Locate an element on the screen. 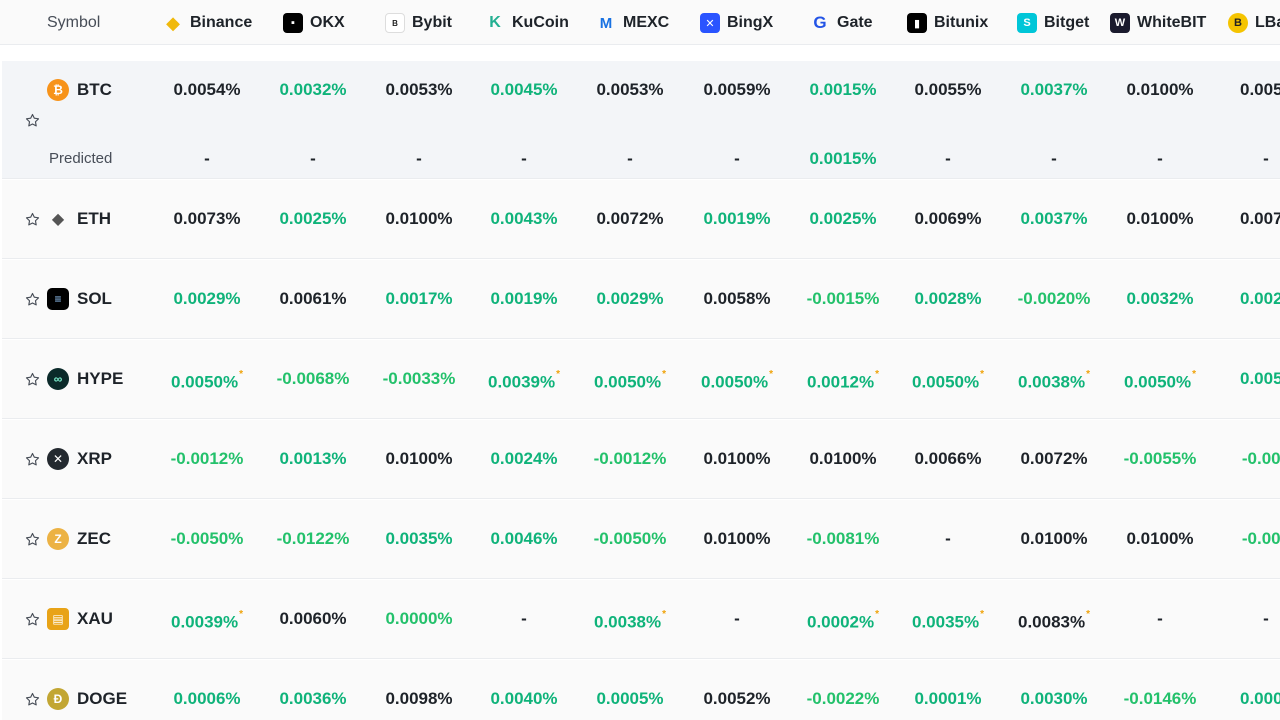  funding-rate-cell: 0.0000% is located at coordinates (419, 619).